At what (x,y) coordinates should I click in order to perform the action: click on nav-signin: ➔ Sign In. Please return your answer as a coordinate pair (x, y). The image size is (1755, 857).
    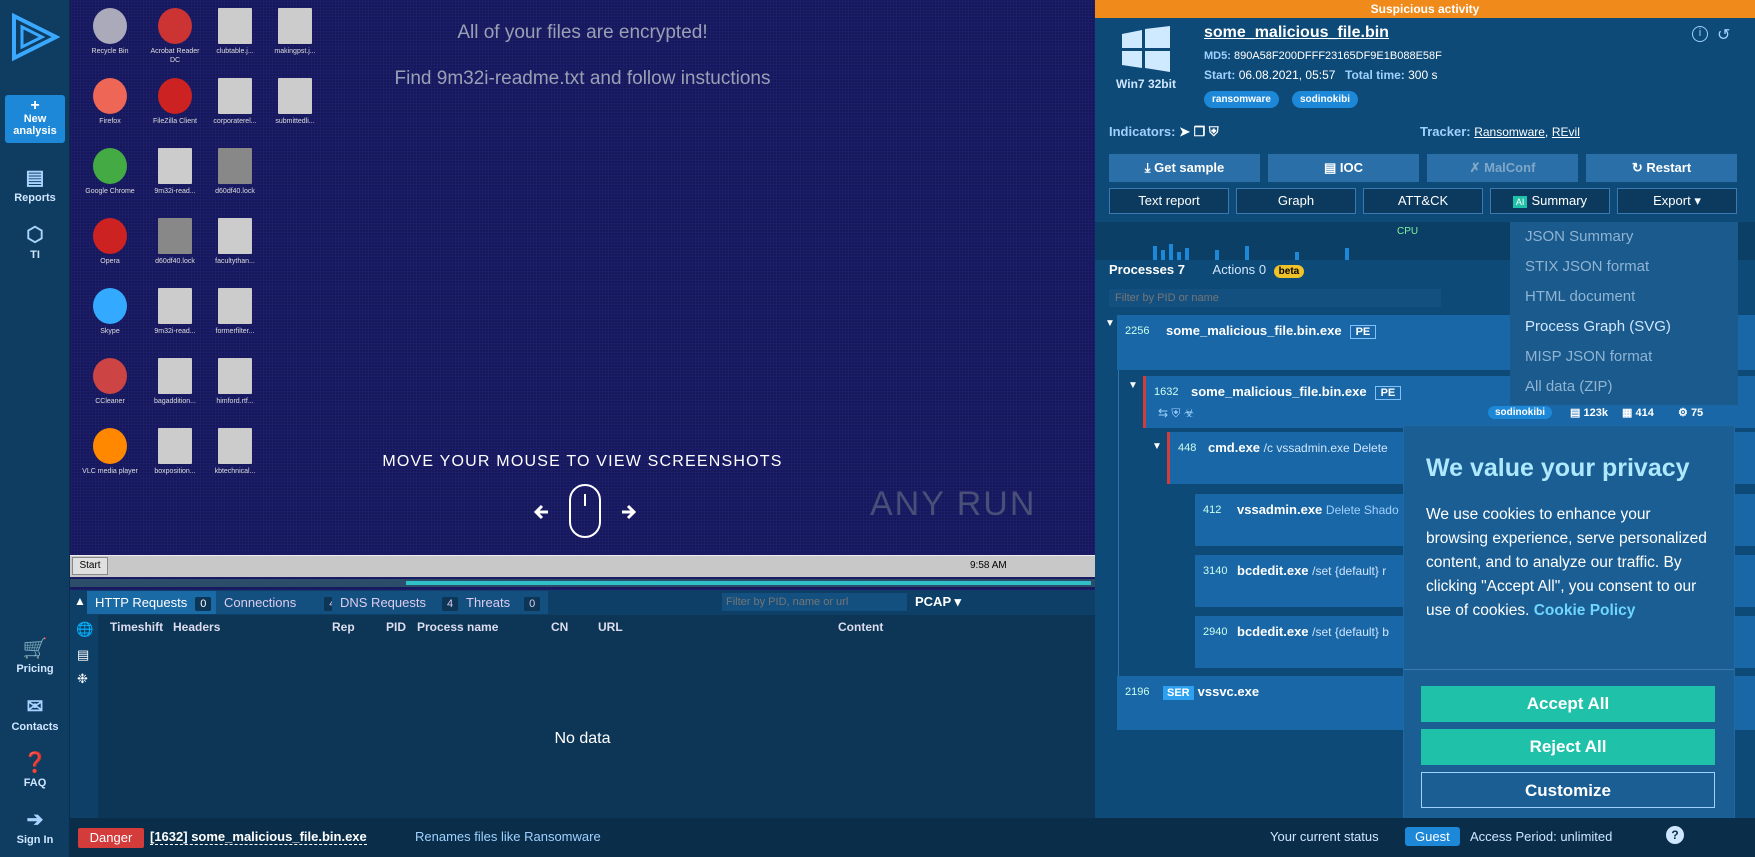
    Looking at the image, I should click on (35, 826).